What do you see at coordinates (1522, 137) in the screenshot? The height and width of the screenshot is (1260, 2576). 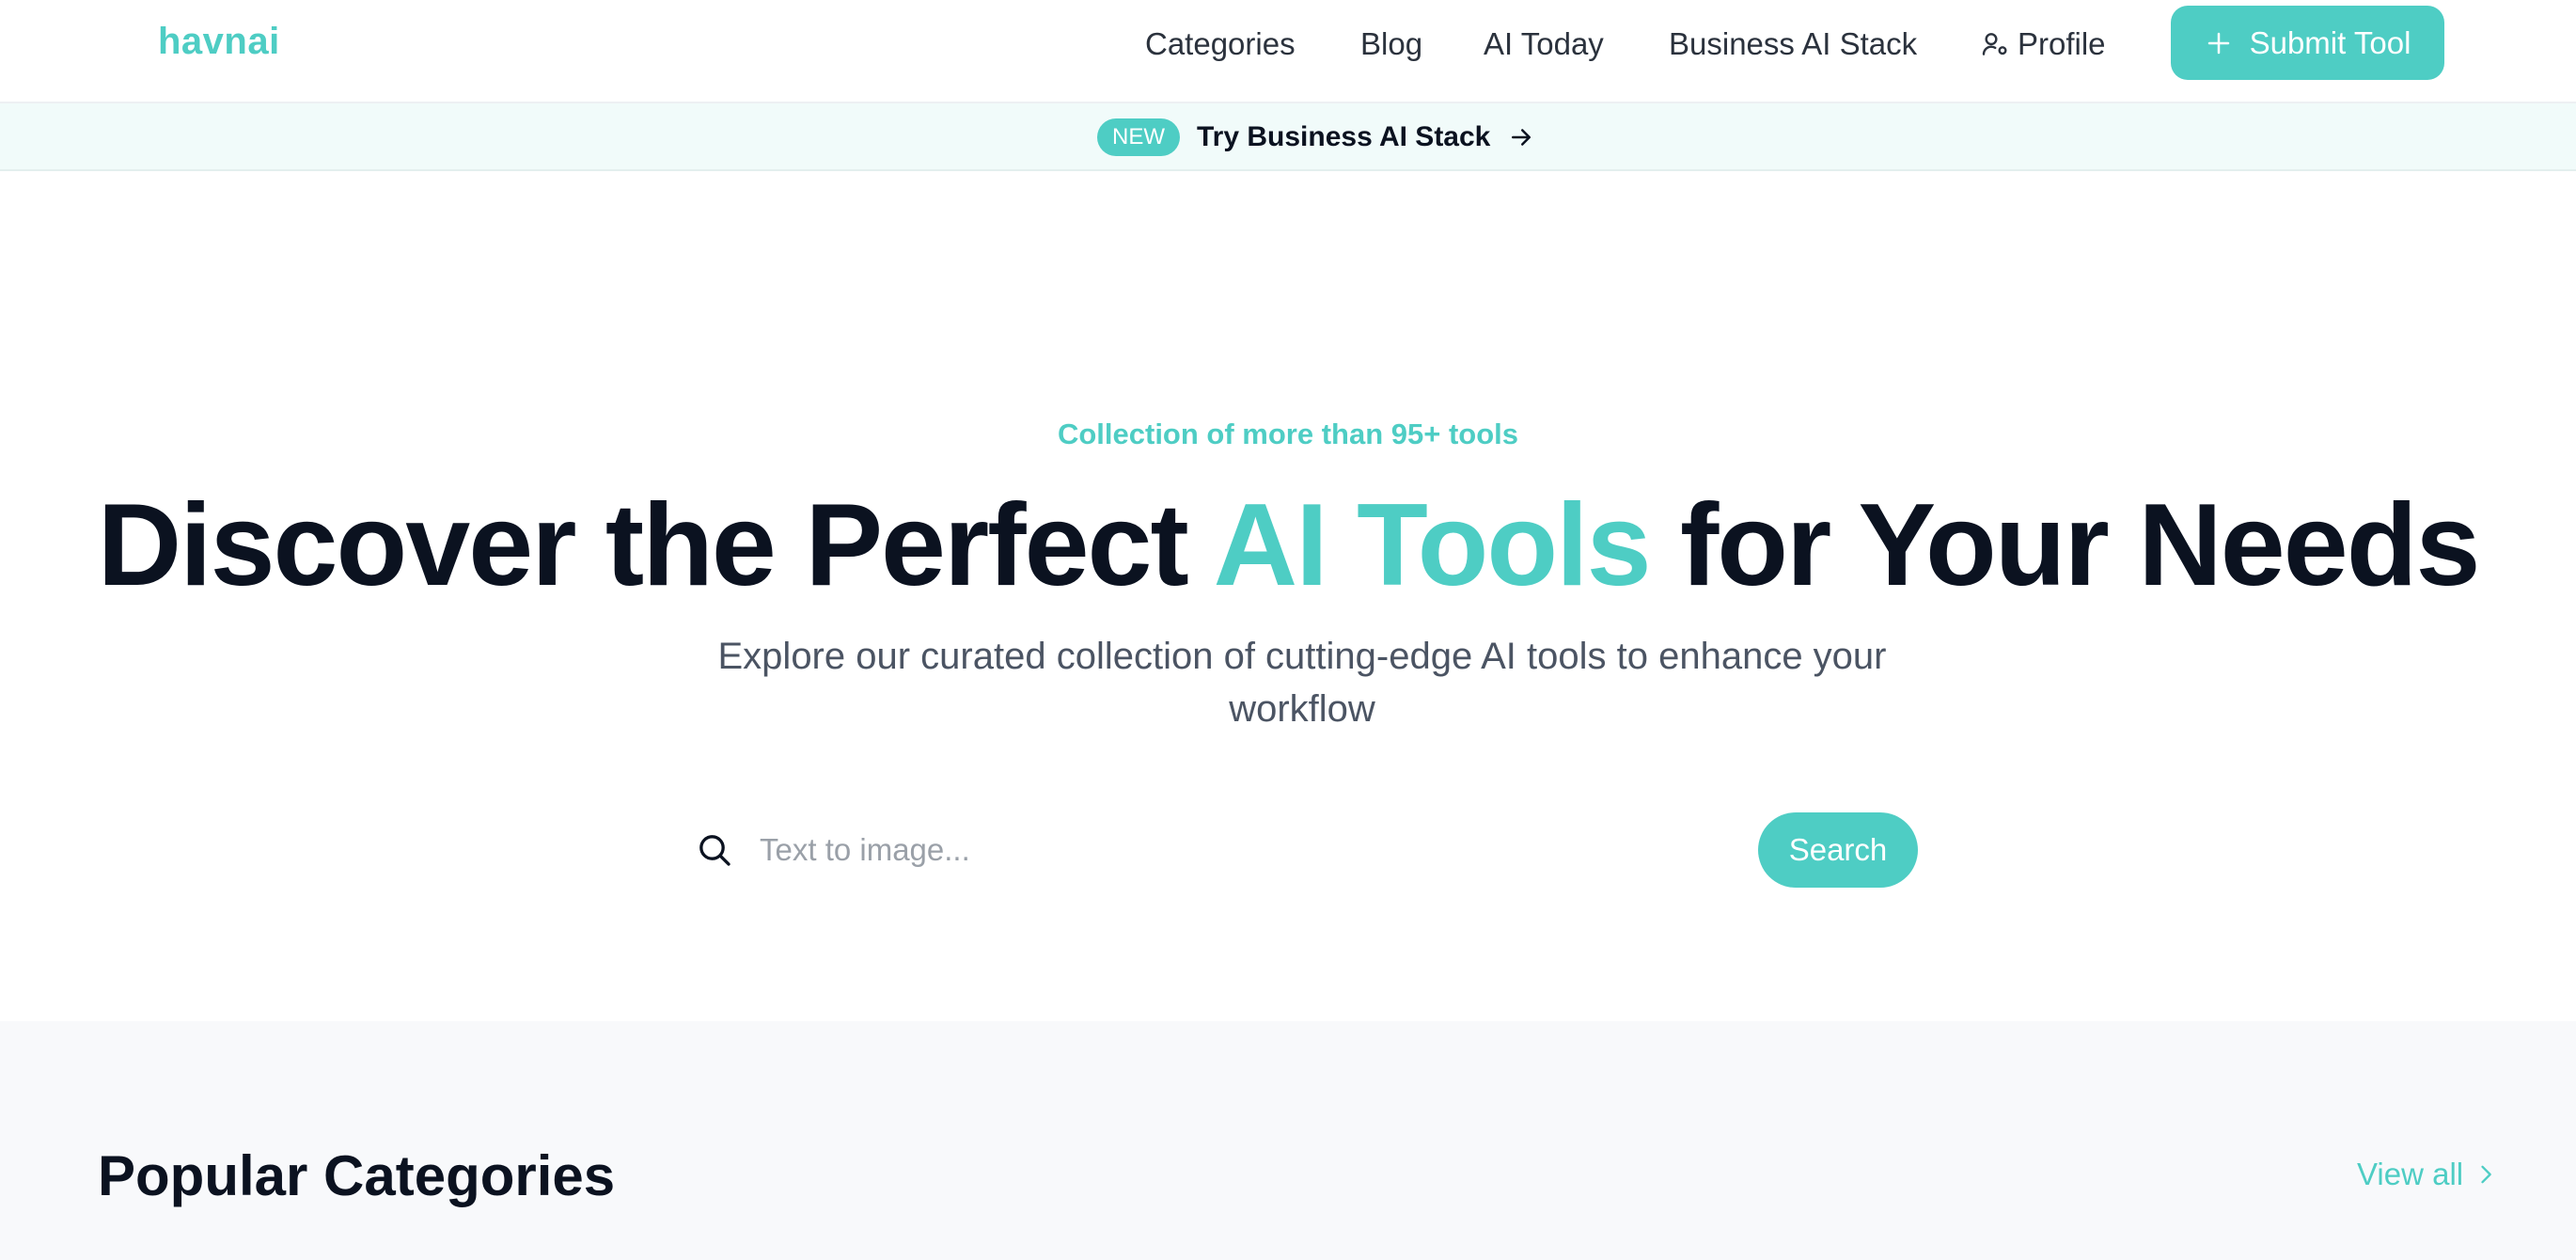 I see `arrow-right-icon` at bounding box center [1522, 137].